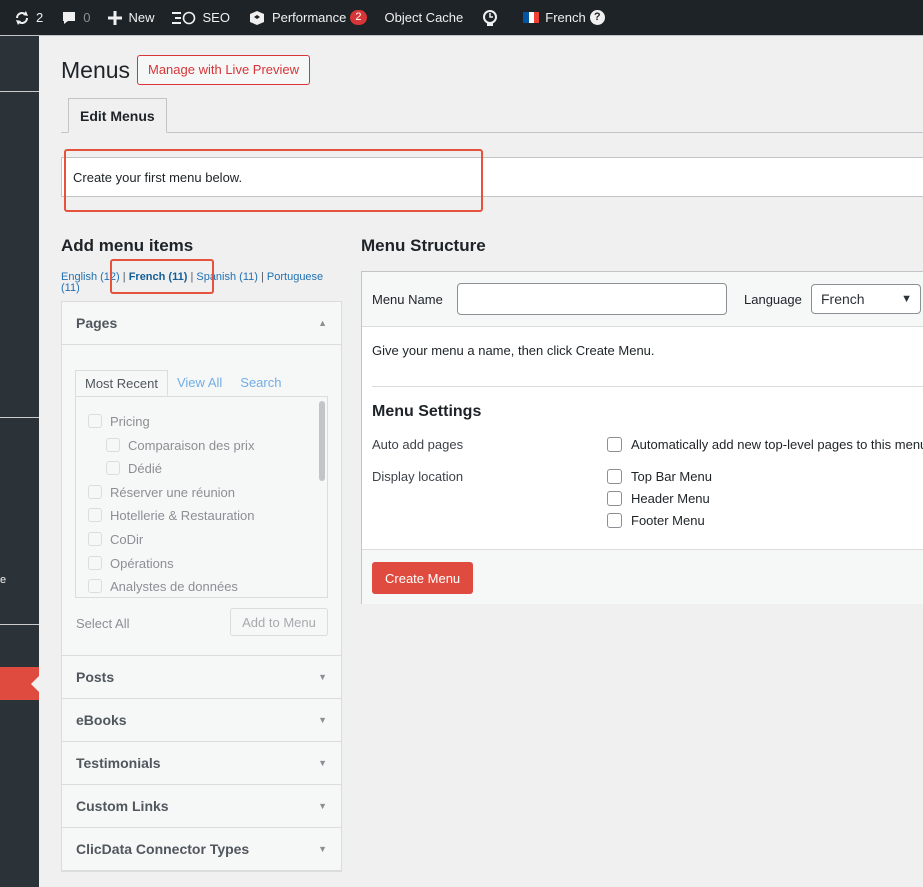  I want to click on french-flag-icon, so click(531, 17).